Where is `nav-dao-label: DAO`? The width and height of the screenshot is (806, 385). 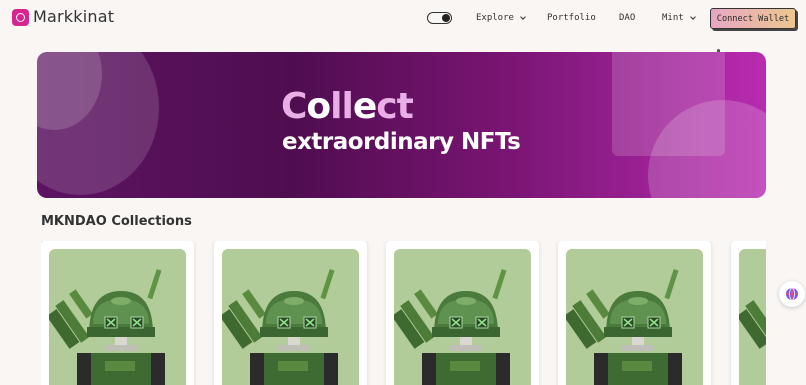 nav-dao-label: DAO is located at coordinates (627, 18).